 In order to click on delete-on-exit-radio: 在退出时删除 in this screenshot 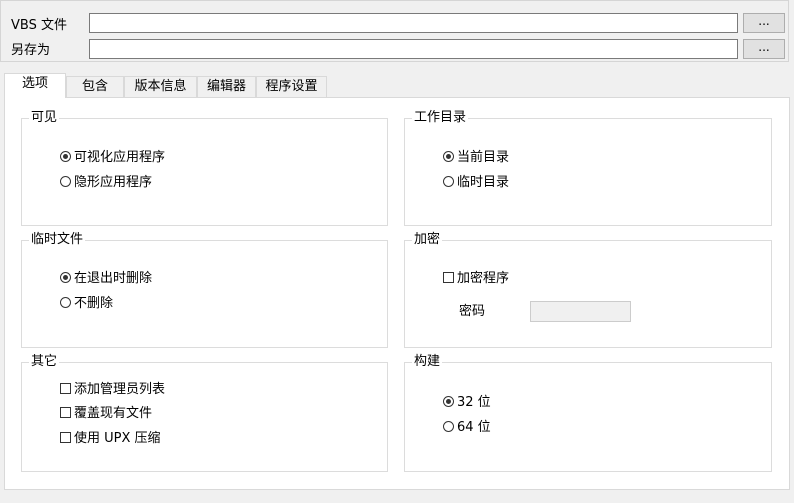, I will do `click(106, 279)`.